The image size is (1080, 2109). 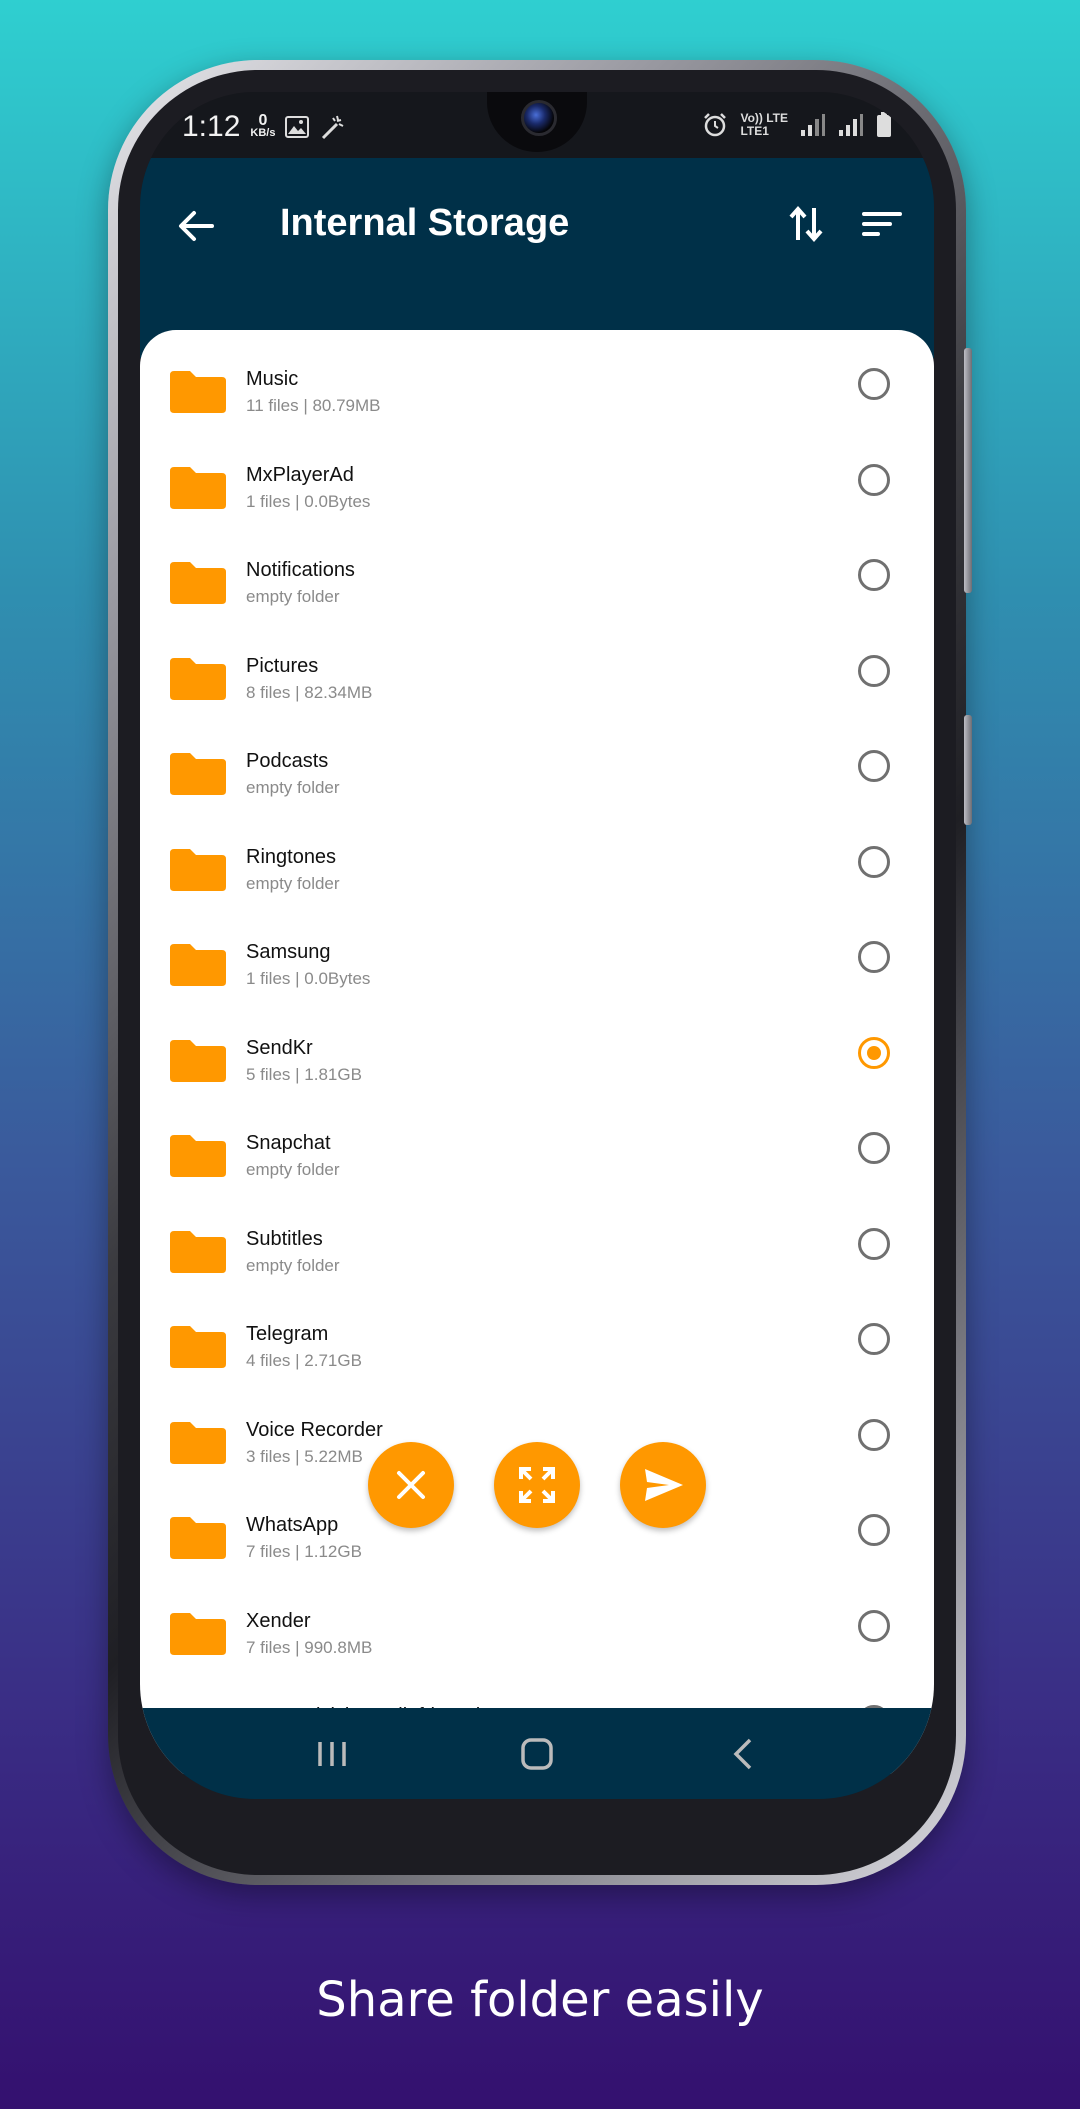 What do you see at coordinates (425, 223) in the screenshot?
I see `page-title: Internal Storage` at bounding box center [425, 223].